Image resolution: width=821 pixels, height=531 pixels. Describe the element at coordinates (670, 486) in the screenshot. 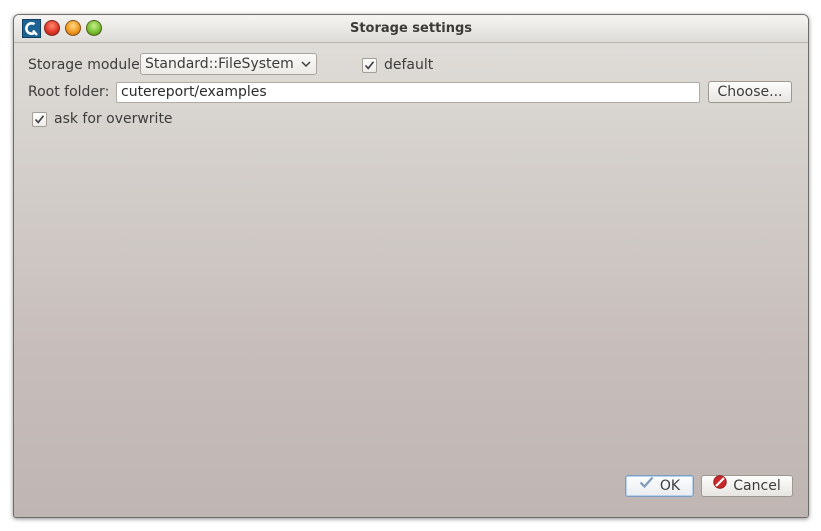

I see `ok-button-label: OK` at that location.